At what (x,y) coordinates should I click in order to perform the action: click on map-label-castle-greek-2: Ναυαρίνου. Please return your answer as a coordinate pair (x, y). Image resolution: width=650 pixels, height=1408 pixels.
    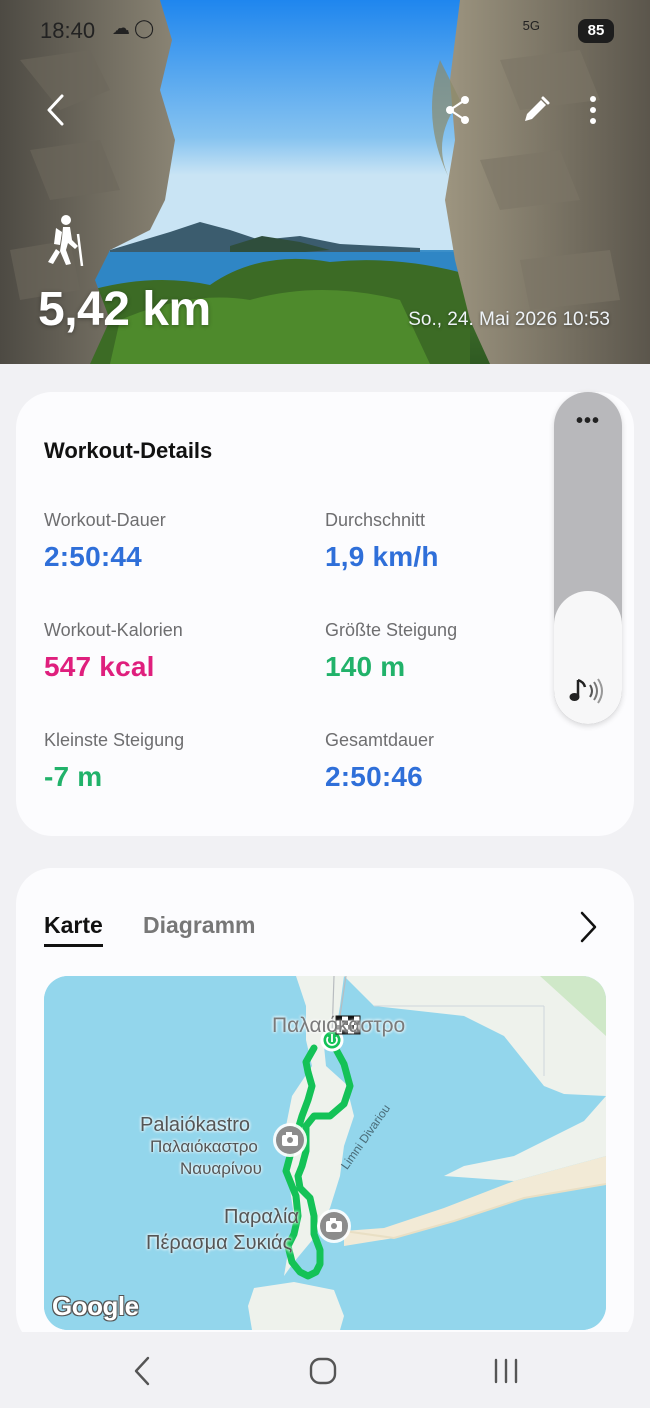
    Looking at the image, I should click on (221, 1168).